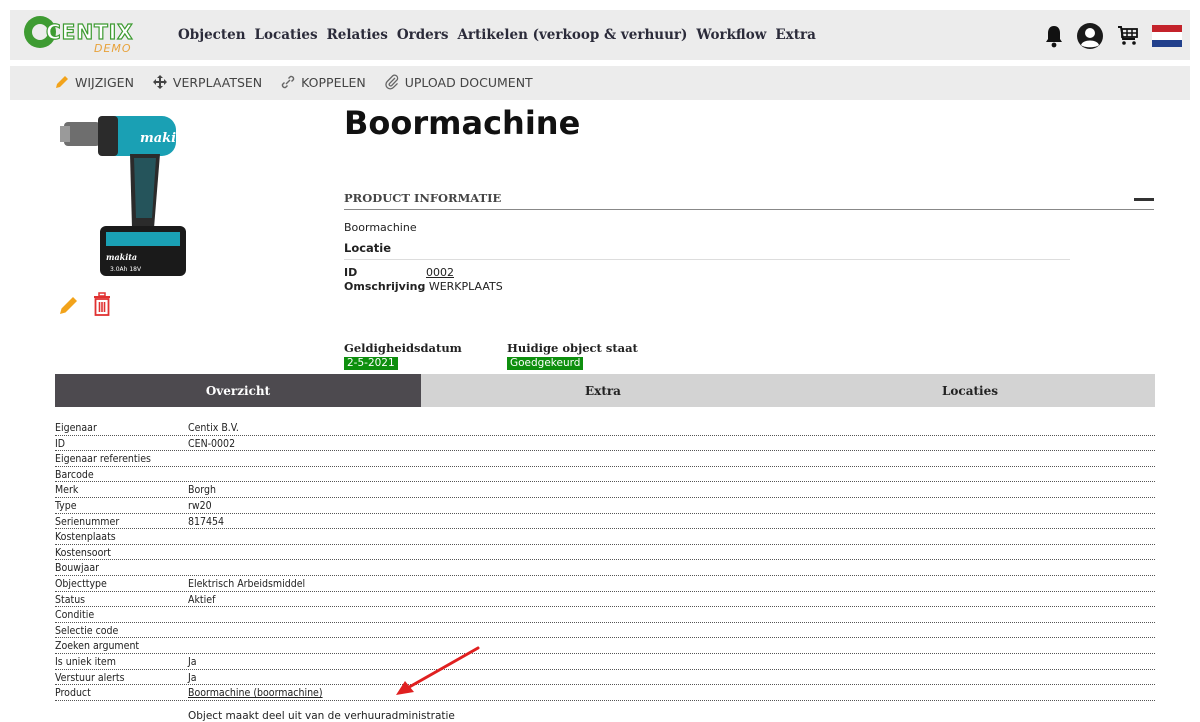 This screenshot has height=722, width=1200. Describe the element at coordinates (572, 355) in the screenshot. I see `object-state-block: Huidige object staat Goedgekeurd` at that location.